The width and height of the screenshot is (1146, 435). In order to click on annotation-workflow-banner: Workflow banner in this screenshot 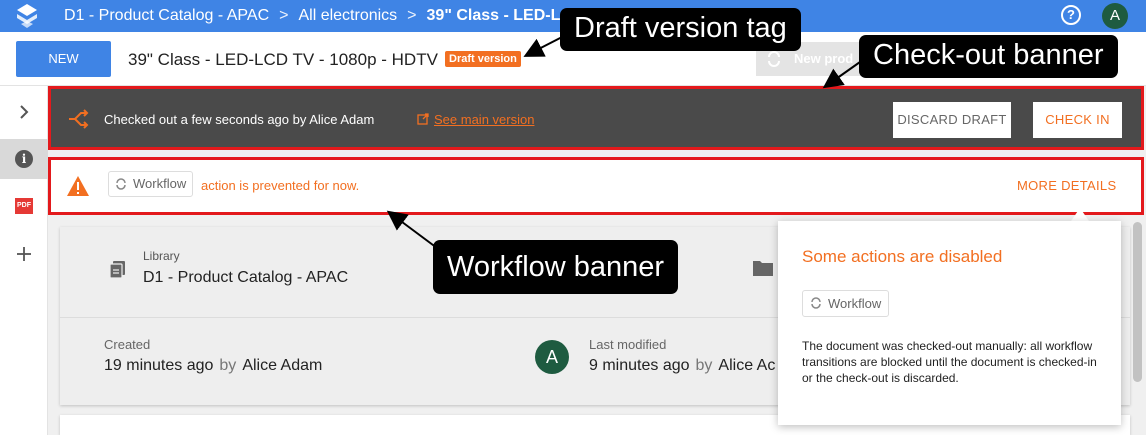, I will do `click(556, 267)`.